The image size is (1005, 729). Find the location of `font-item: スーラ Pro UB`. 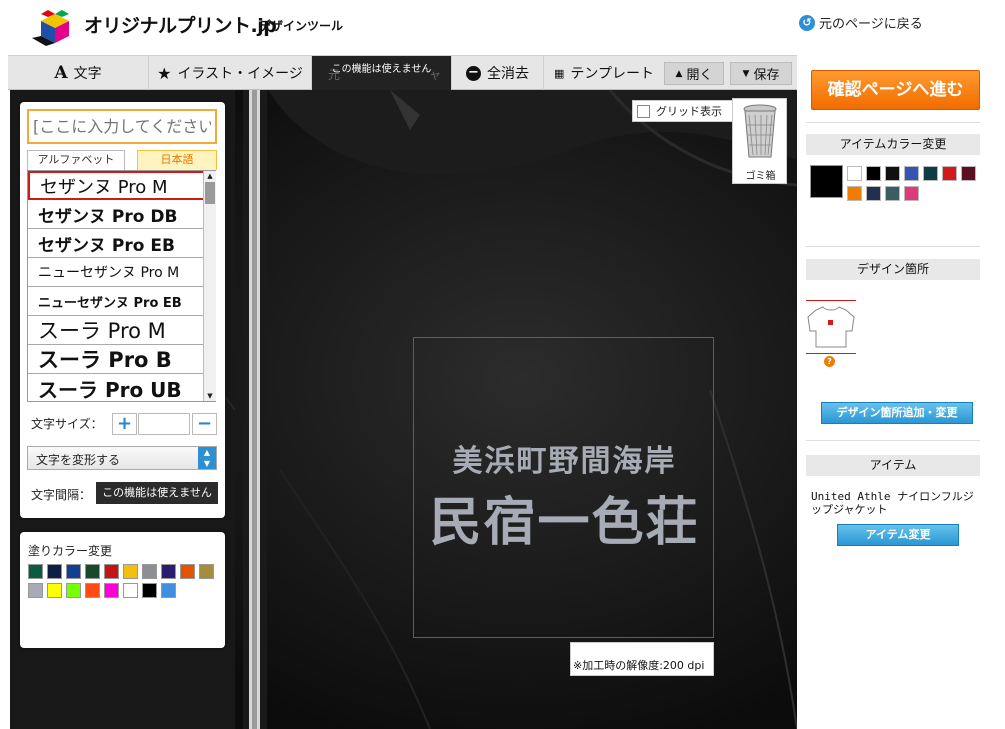

font-item: スーラ Pro UB is located at coordinates (121, 388).